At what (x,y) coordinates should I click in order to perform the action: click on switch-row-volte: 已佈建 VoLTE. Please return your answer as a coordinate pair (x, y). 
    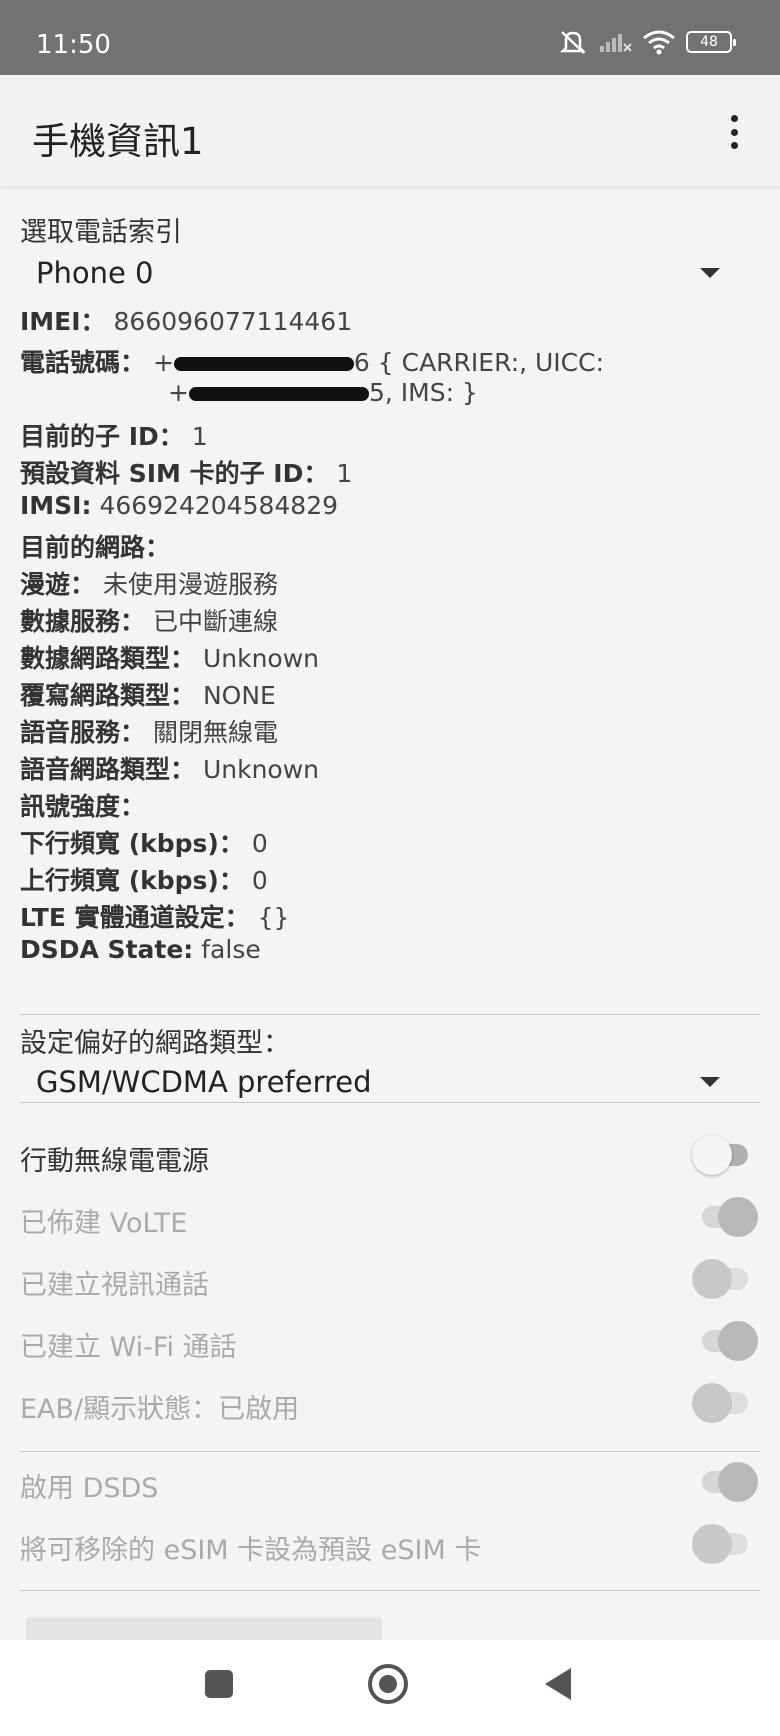
    Looking at the image, I should click on (390, 1217).